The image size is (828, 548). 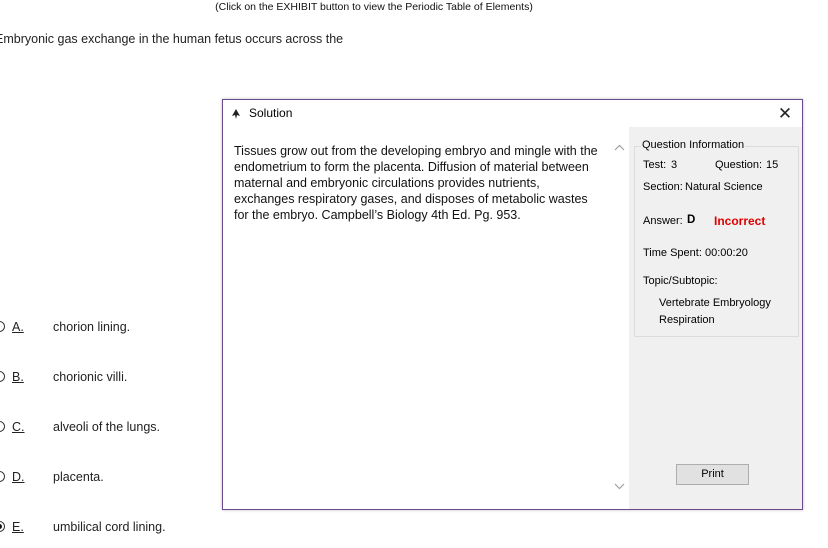 I want to click on option-text: chorion lining., so click(x=92, y=327).